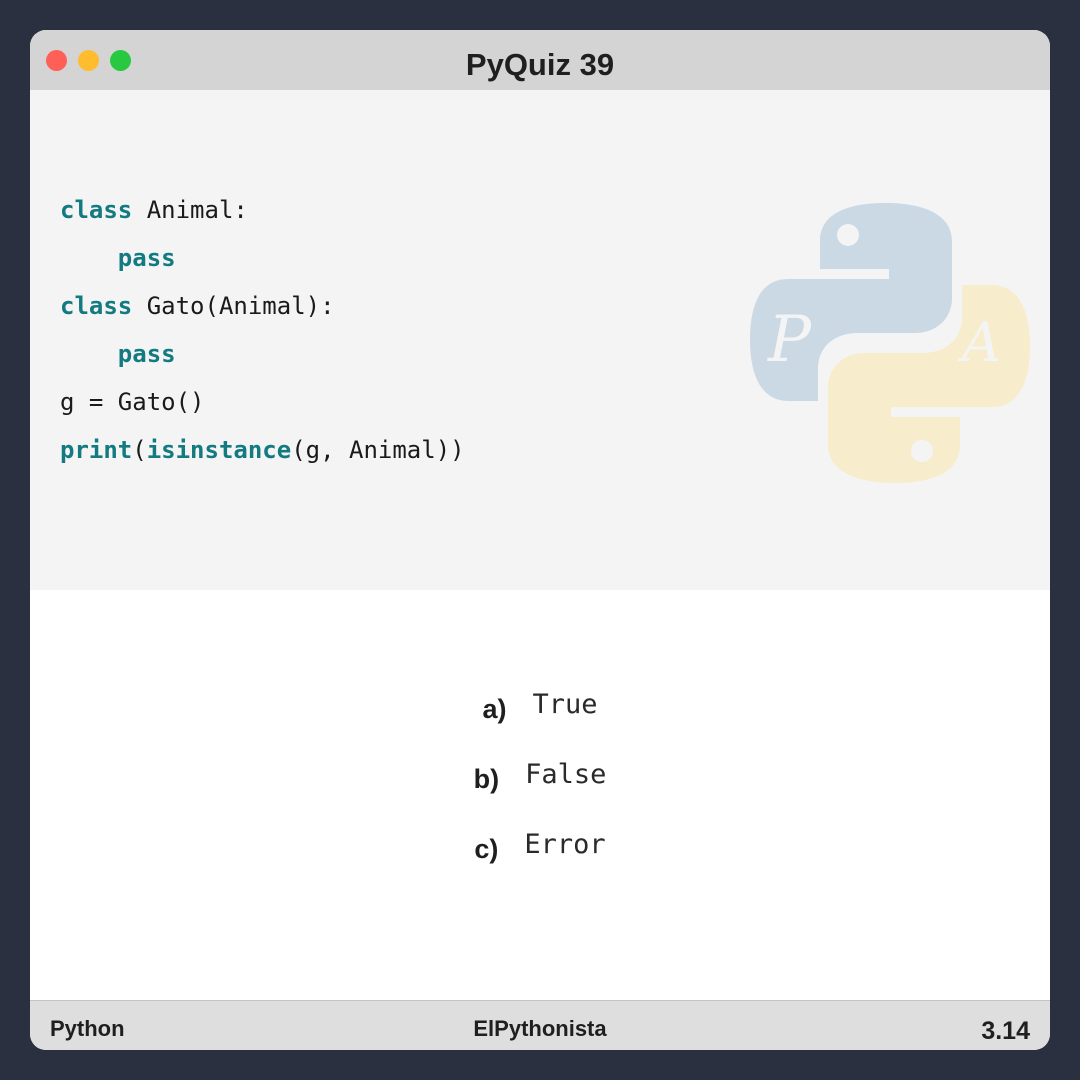 This screenshot has height=1080, width=1080. I want to click on footer-version: 3.14, so click(1005, 1031).